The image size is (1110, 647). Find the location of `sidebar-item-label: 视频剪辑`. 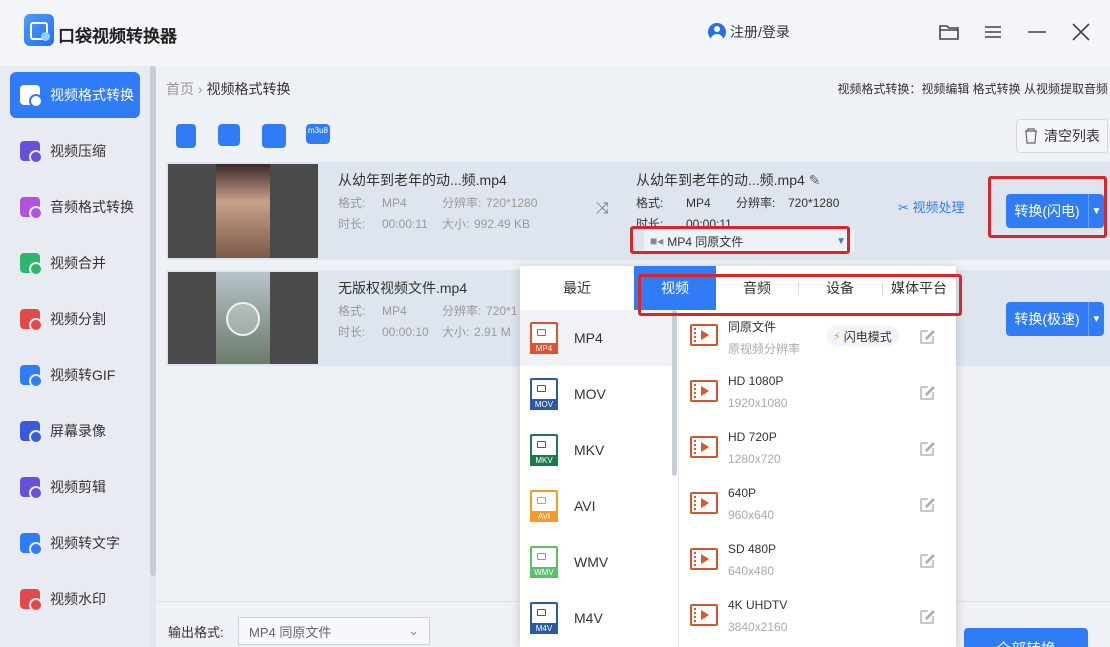

sidebar-item-label: 视频剪辑 is located at coordinates (78, 487).